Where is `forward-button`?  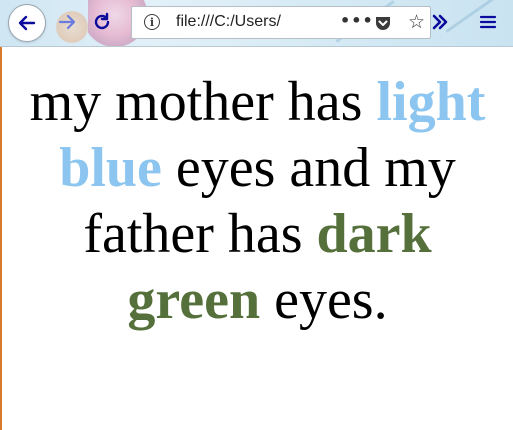 forward-button is located at coordinates (67, 22).